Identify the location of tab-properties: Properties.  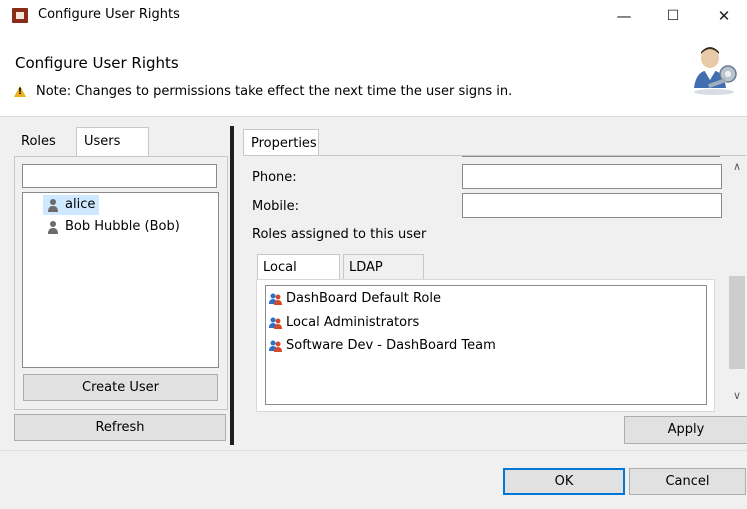
(281, 142).